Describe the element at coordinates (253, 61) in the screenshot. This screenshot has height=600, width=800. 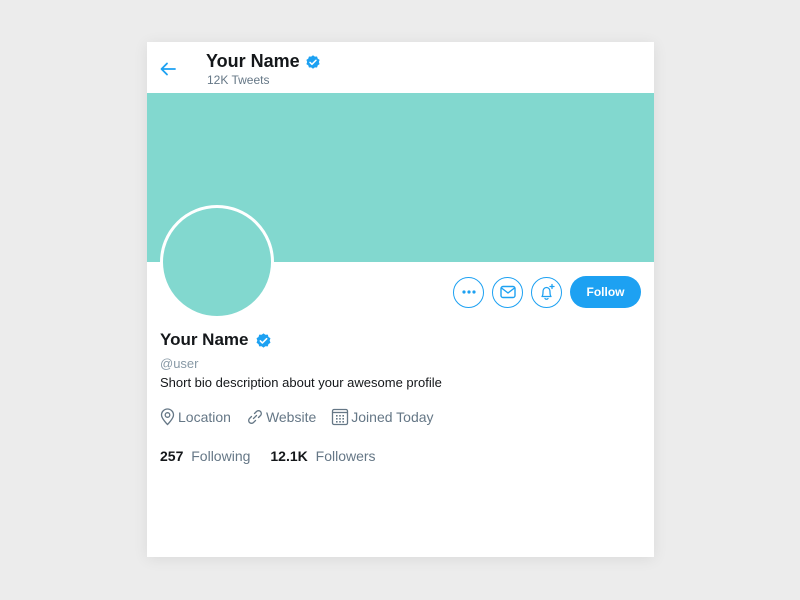
I see `header-name: Your Name` at that location.